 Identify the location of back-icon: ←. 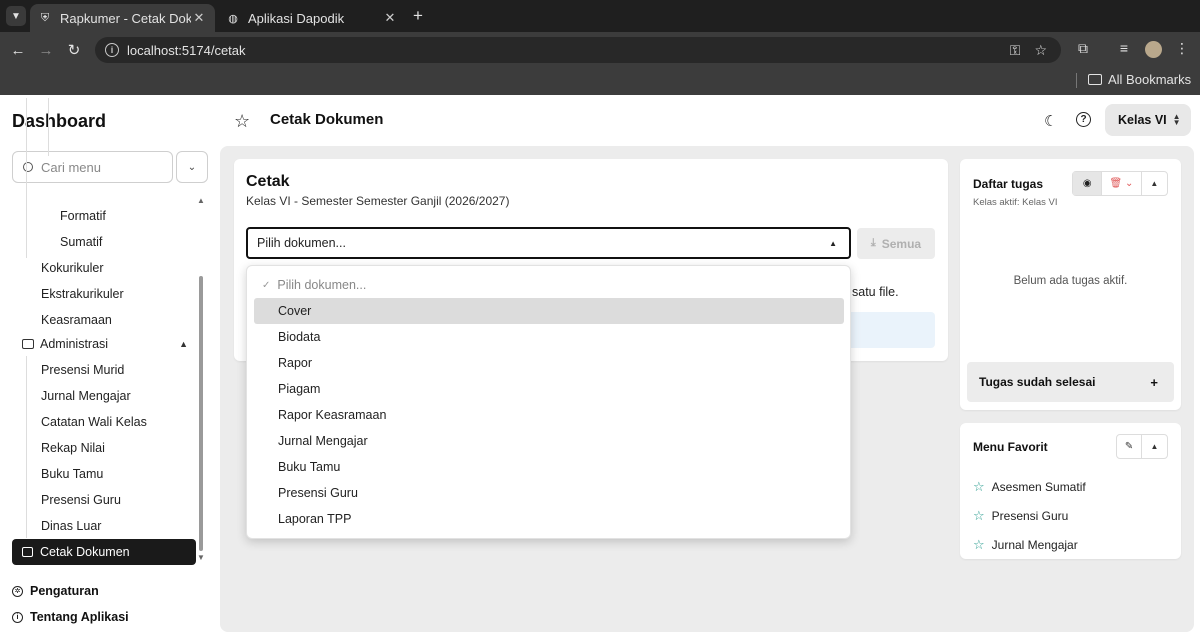
(18, 50).